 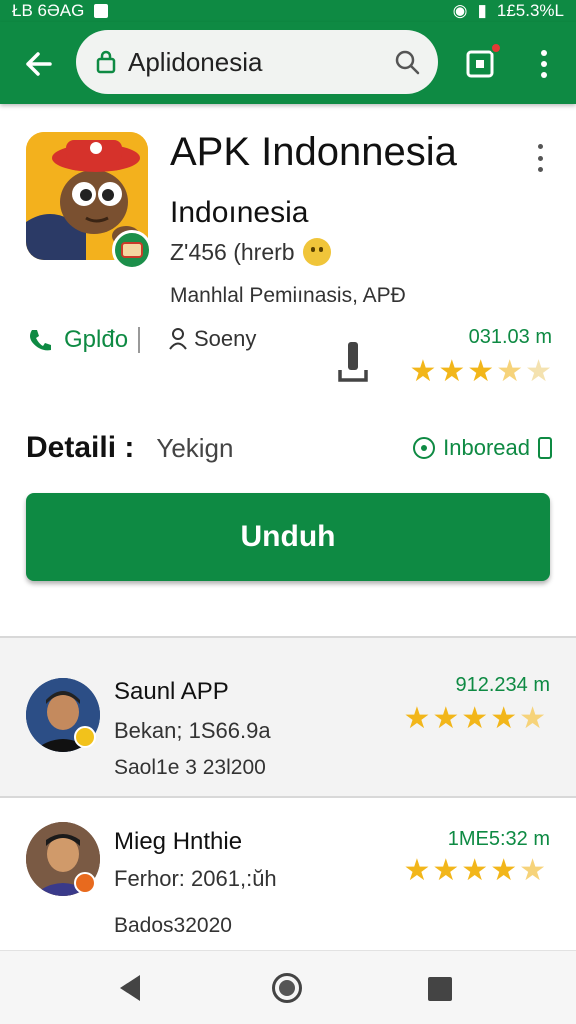 I want to click on download-count-icon, so click(x=353, y=364).